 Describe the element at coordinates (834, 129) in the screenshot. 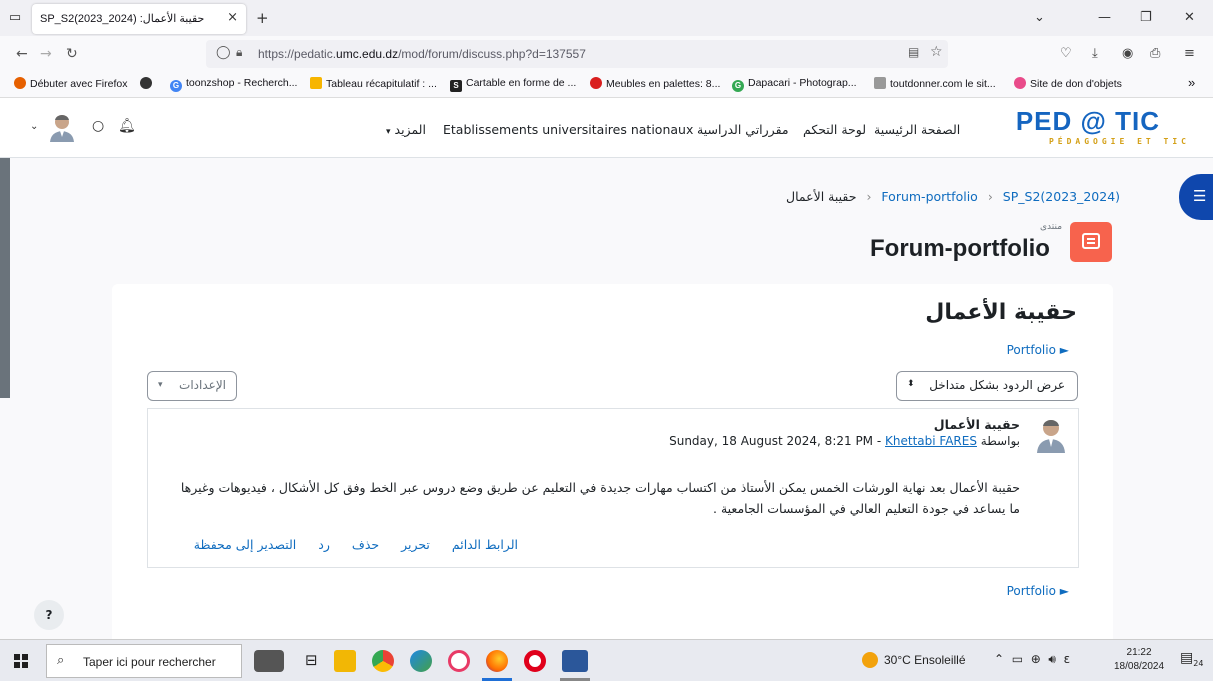

I see `nav-dashboard: لوحة التحكم` at that location.